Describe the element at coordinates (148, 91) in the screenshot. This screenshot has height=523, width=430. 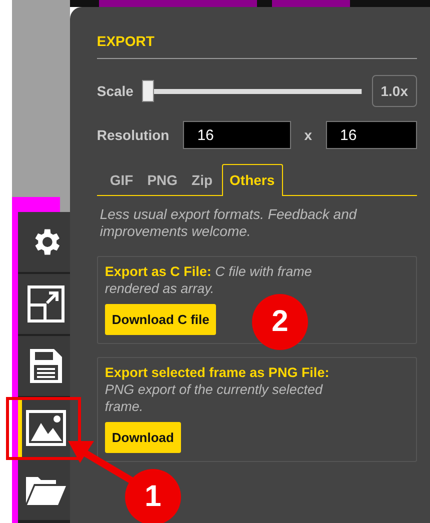
I see `slider-thumb` at that location.